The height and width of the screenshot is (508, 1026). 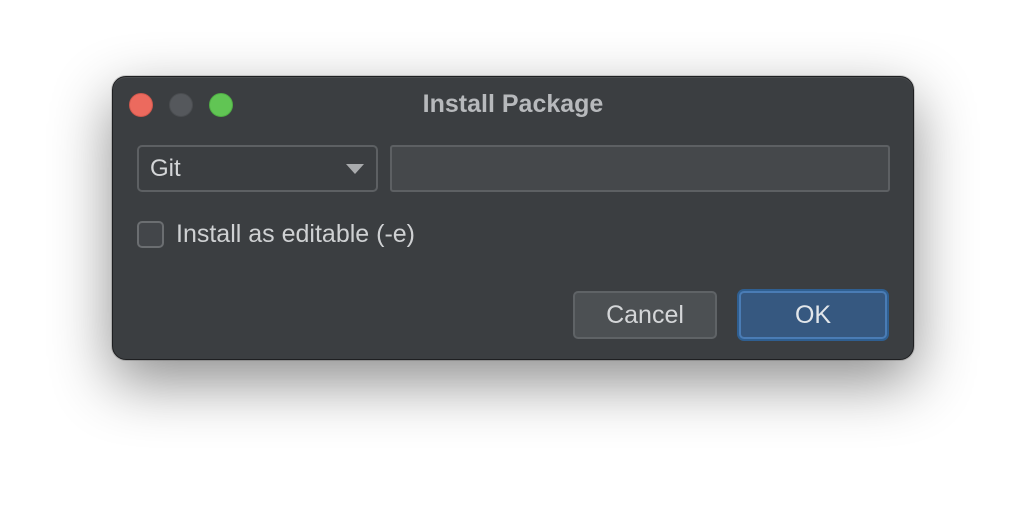 I want to click on dialog-title: Install Package, so click(x=513, y=104).